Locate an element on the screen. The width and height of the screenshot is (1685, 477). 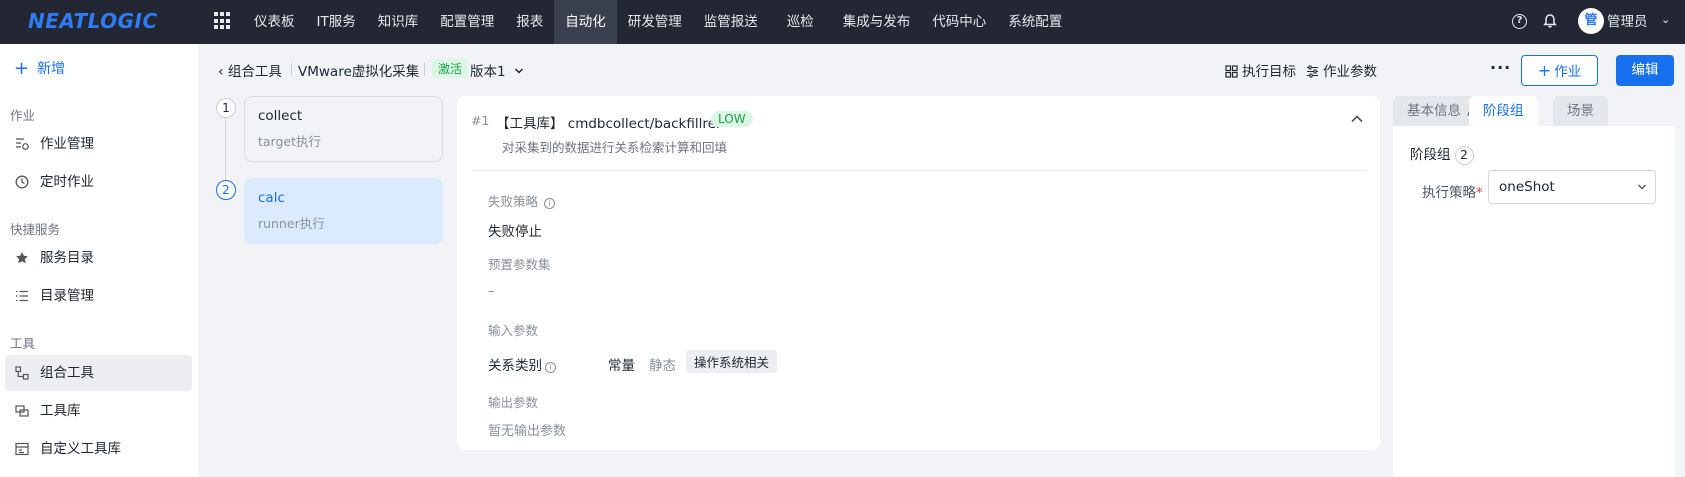
job-button: + 作业 is located at coordinates (1559, 70).